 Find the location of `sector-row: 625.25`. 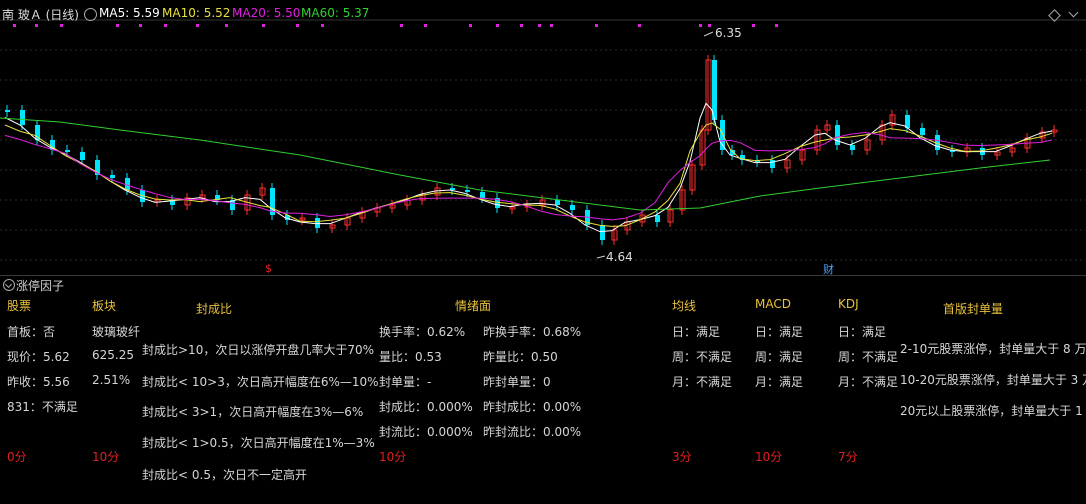

sector-row: 625.25 is located at coordinates (113, 355).